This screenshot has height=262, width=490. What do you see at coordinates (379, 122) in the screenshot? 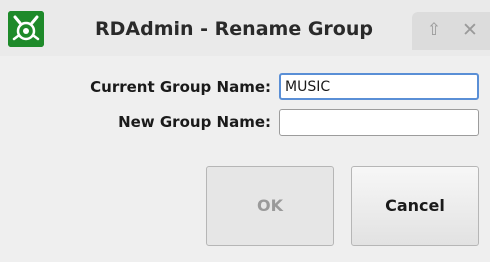
I see `new-group-name-field` at bounding box center [379, 122].